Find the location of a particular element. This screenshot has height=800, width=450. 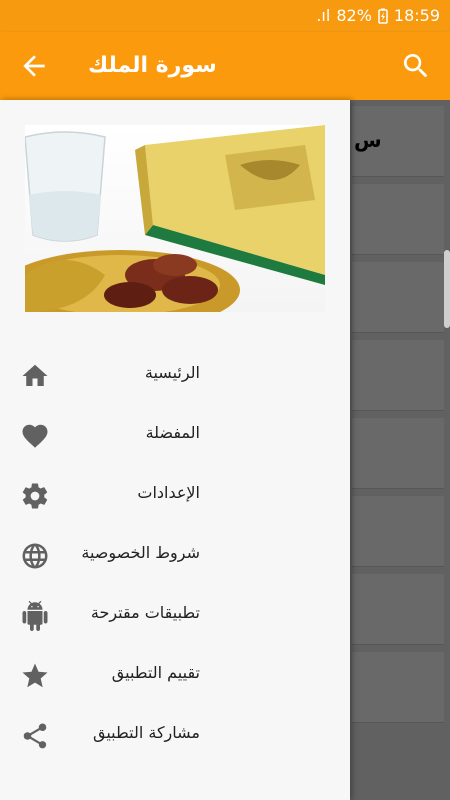

drawer-item-label: الرئيسية is located at coordinates (172, 372).